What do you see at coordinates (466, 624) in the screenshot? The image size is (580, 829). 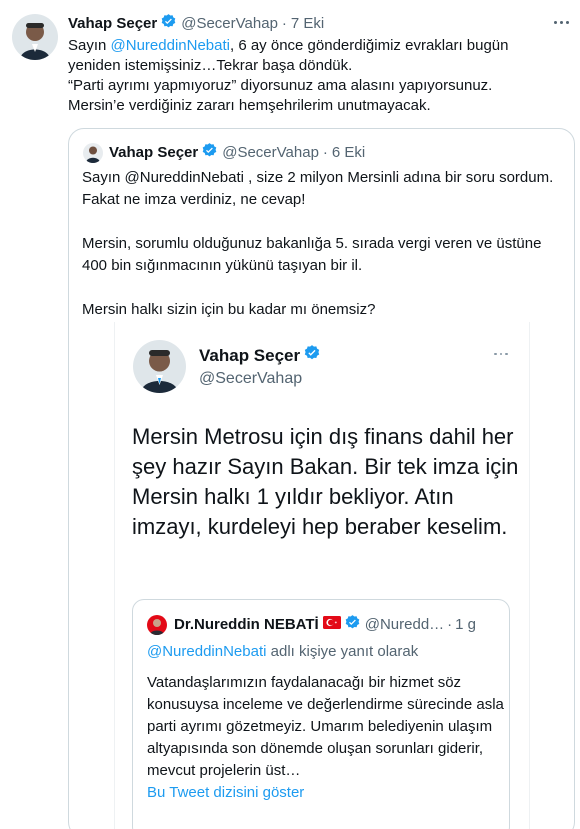 I see `timestamp: 1 g` at bounding box center [466, 624].